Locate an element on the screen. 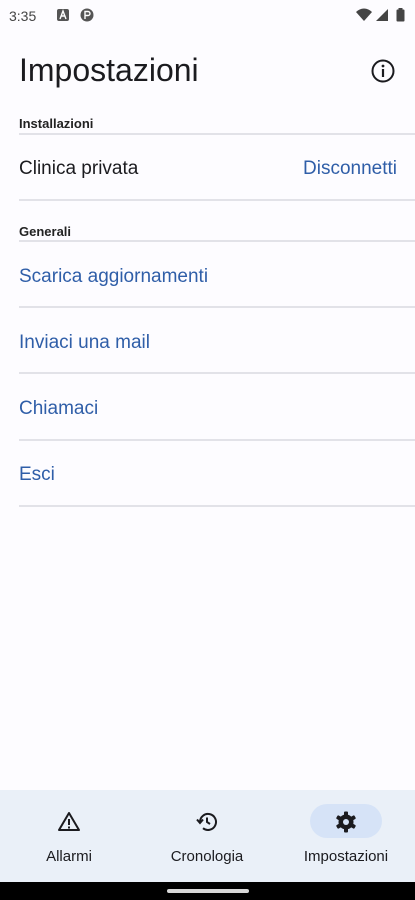 The height and width of the screenshot is (900, 415). nav-item-cronologia: Cronologia is located at coordinates (207, 836).